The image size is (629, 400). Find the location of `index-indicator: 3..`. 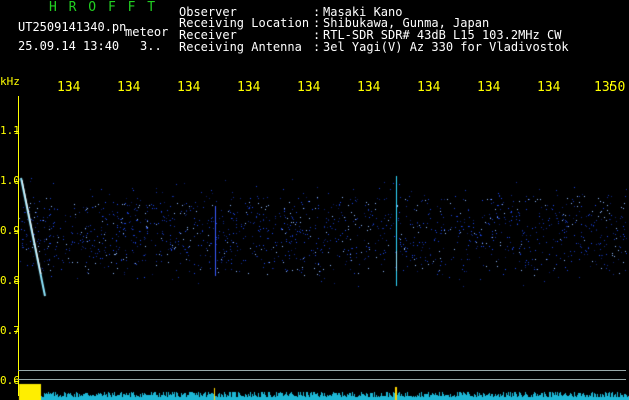

index-indicator: 3.. is located at coordinates (151, 46).